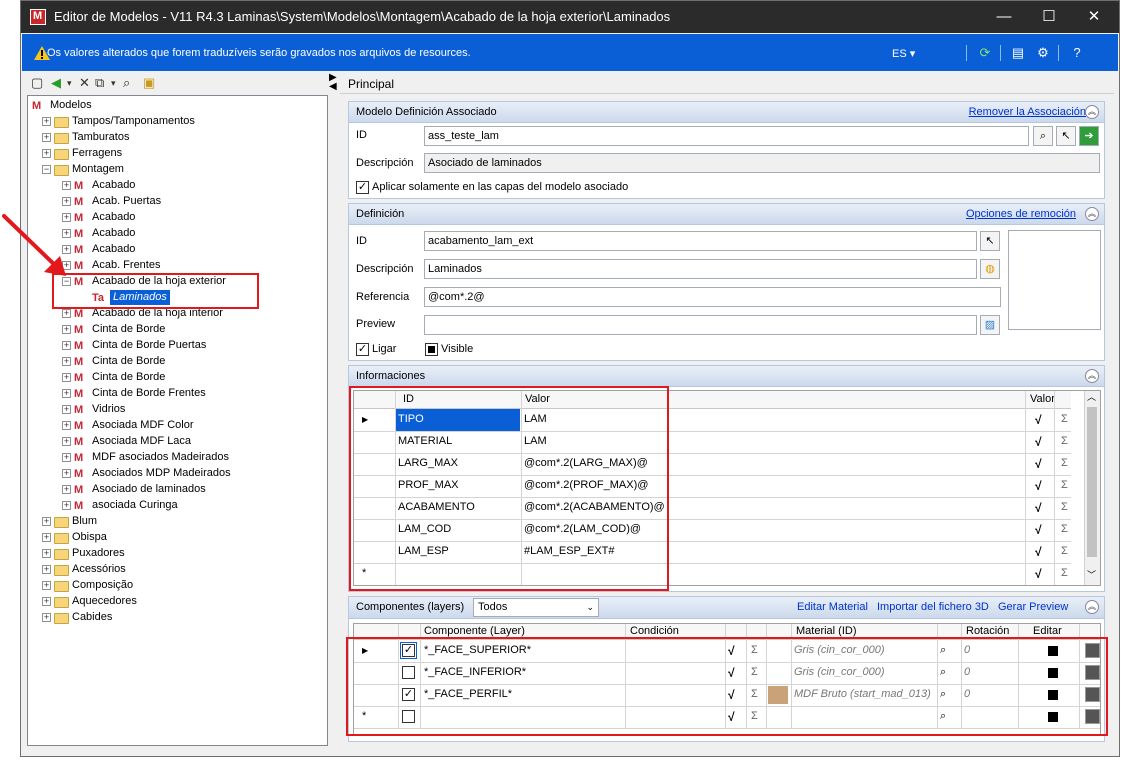 Image resolution: width=1125 pixels, height=770 pixels. Describe the element at coordinates (126, 83) in the screenshot. I see `search-icon: ⌕` at that location.